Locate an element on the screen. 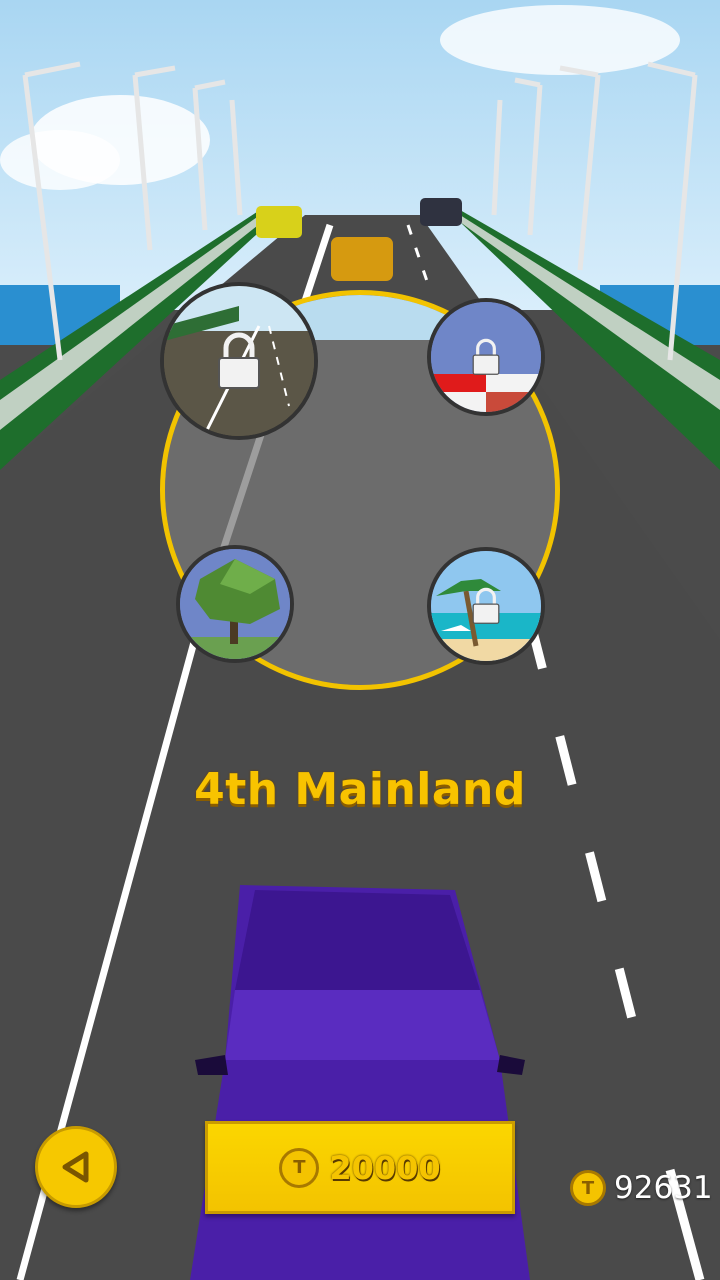 The height and width of the screenshot is (1280, 720). coin-balance-value: 92631 is located at coordinates (663, 1188).